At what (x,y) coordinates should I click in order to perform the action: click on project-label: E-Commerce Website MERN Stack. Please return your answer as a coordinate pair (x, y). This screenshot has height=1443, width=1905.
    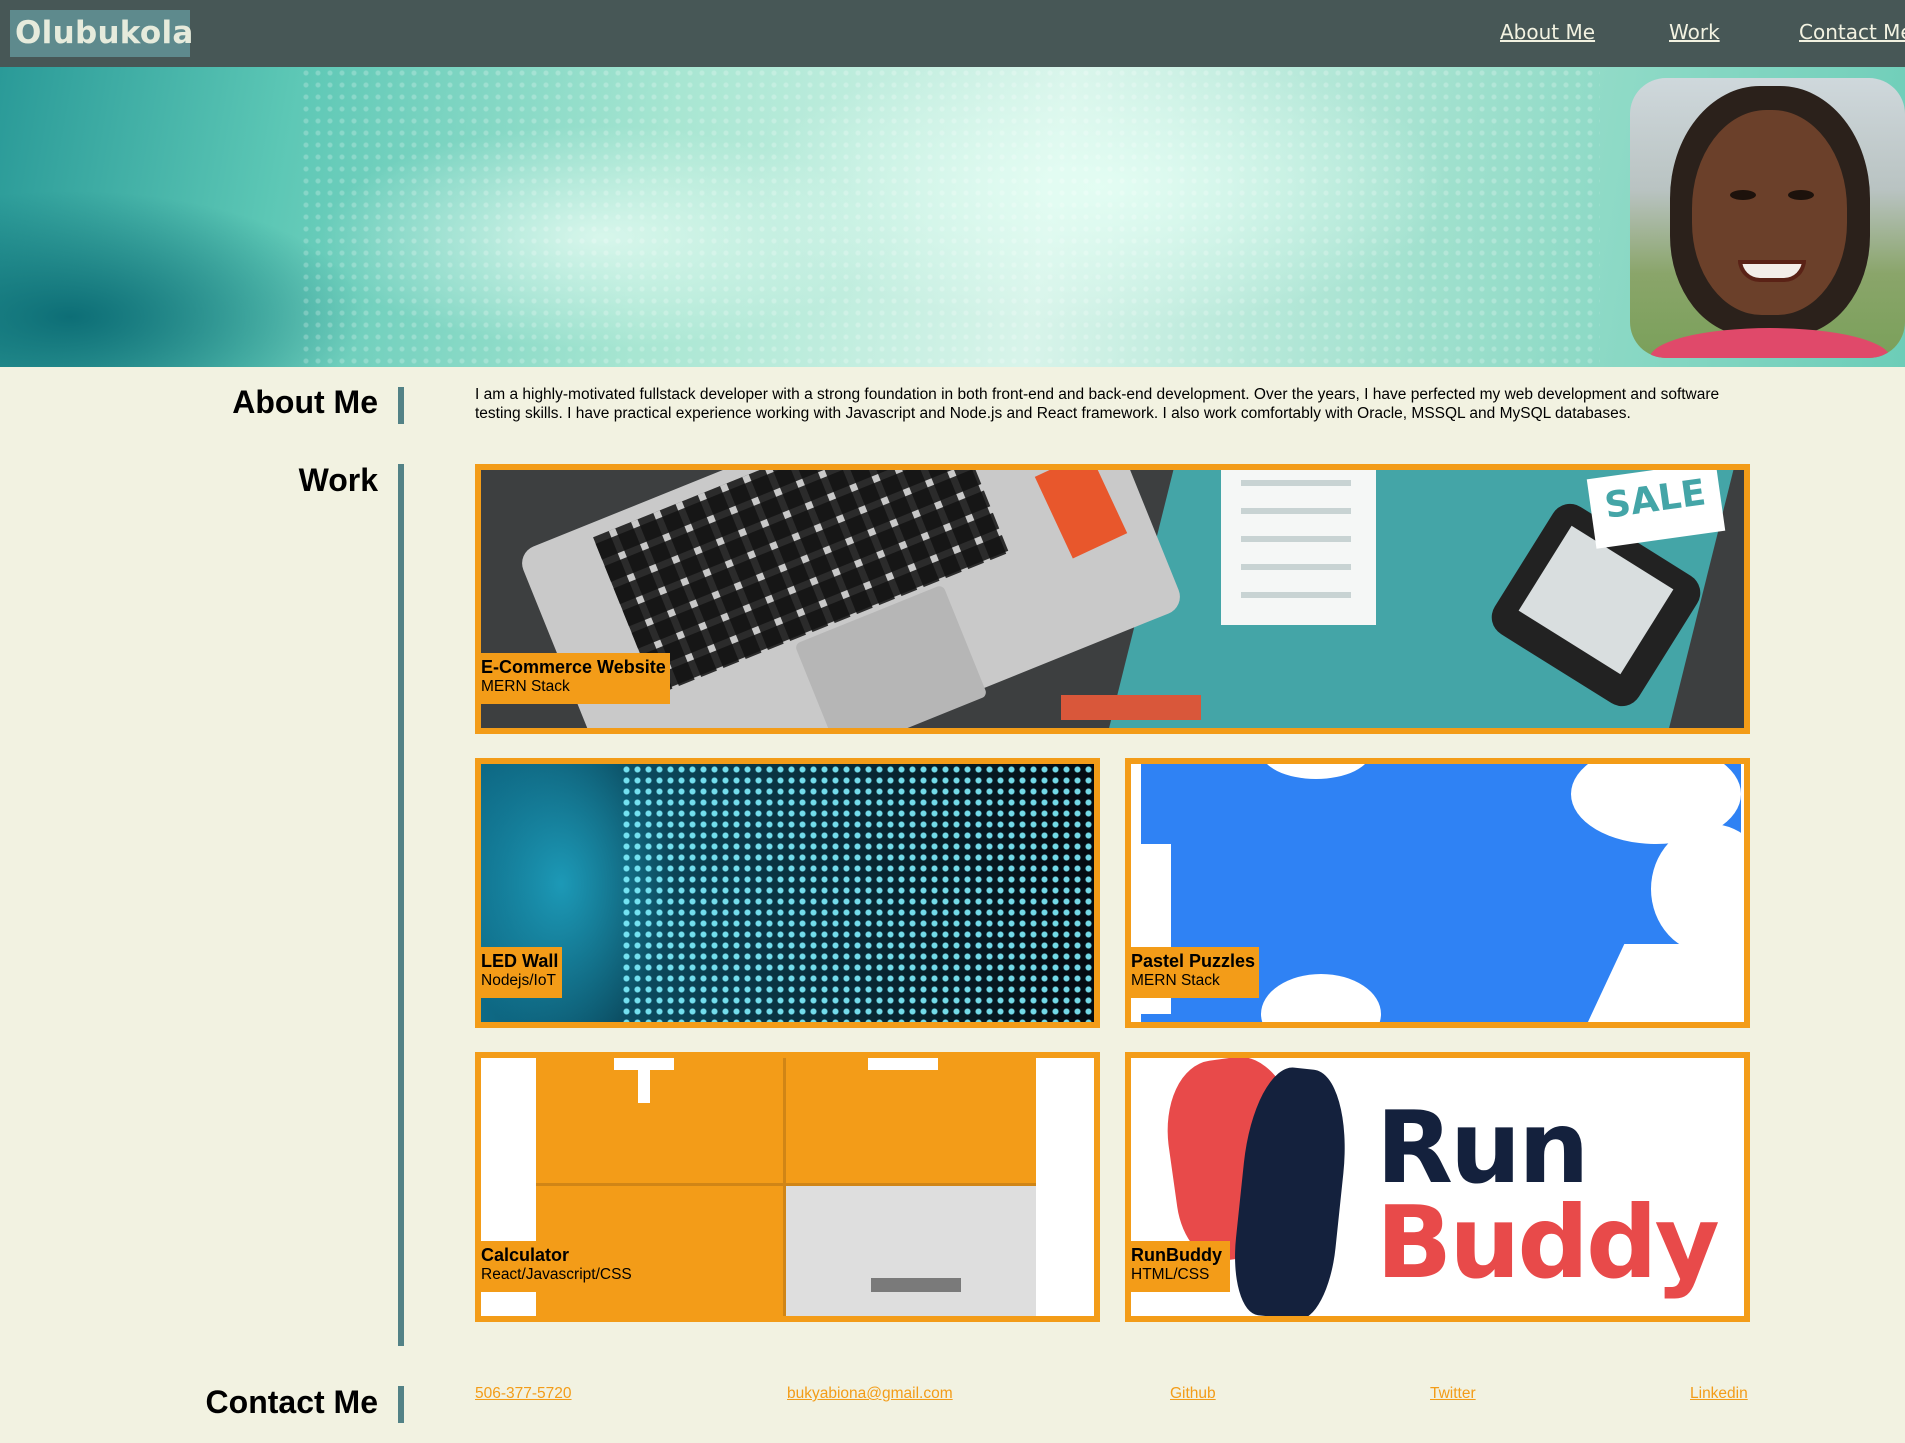
    Looking at the image, I should click on (575, 678).